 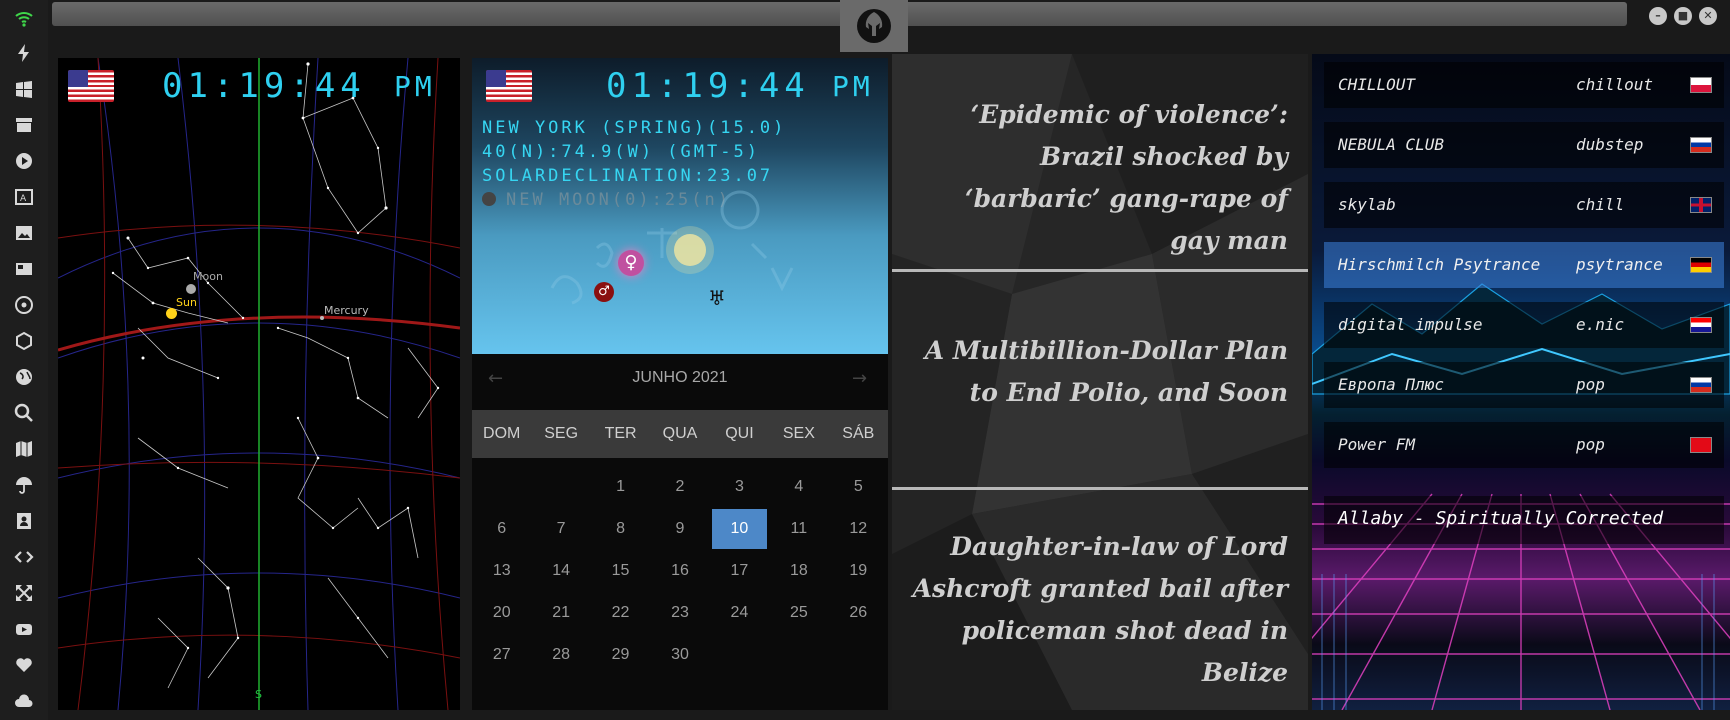 I want to click on calendar-weekday-header: DOM SEG TER QUA QUI SEX SÁB, so click(x=680, y=434).